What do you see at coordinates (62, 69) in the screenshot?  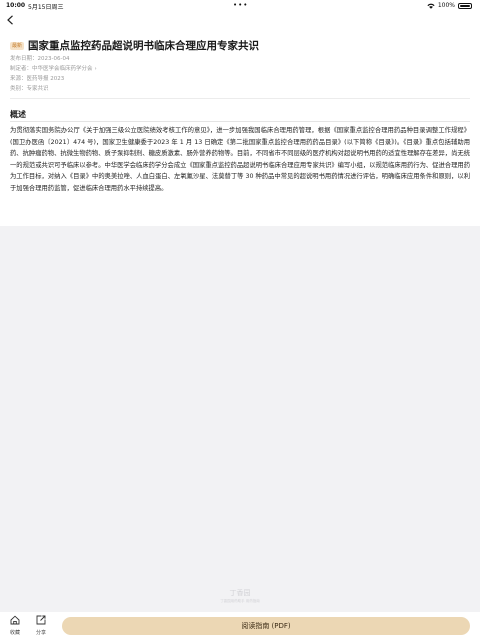 I see `meta-value: 中华医学会临床药学分会` at bounding box center [62, 69].